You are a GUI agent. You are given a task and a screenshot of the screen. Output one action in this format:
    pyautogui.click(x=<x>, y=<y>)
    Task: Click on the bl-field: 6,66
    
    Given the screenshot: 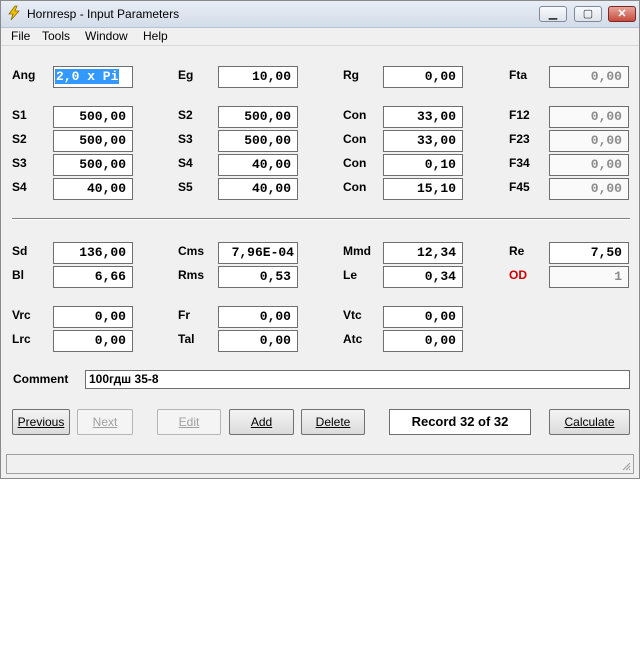 What is the action you would take?
    pyautogui.click(x=93, y=277)
    